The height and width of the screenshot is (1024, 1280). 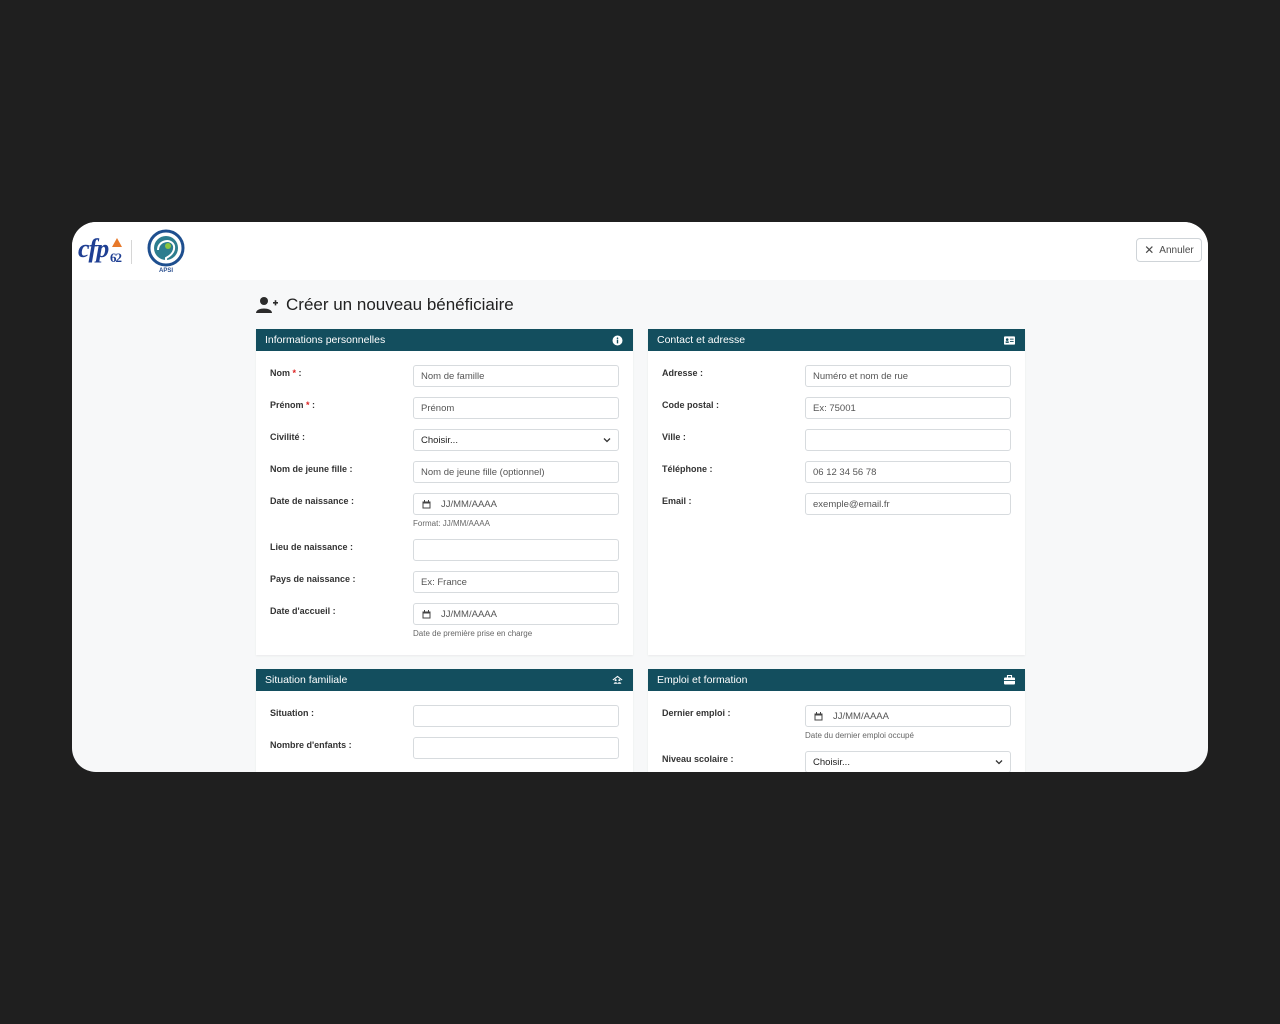 I want to click on situation-input, so click(x=516, y=716).